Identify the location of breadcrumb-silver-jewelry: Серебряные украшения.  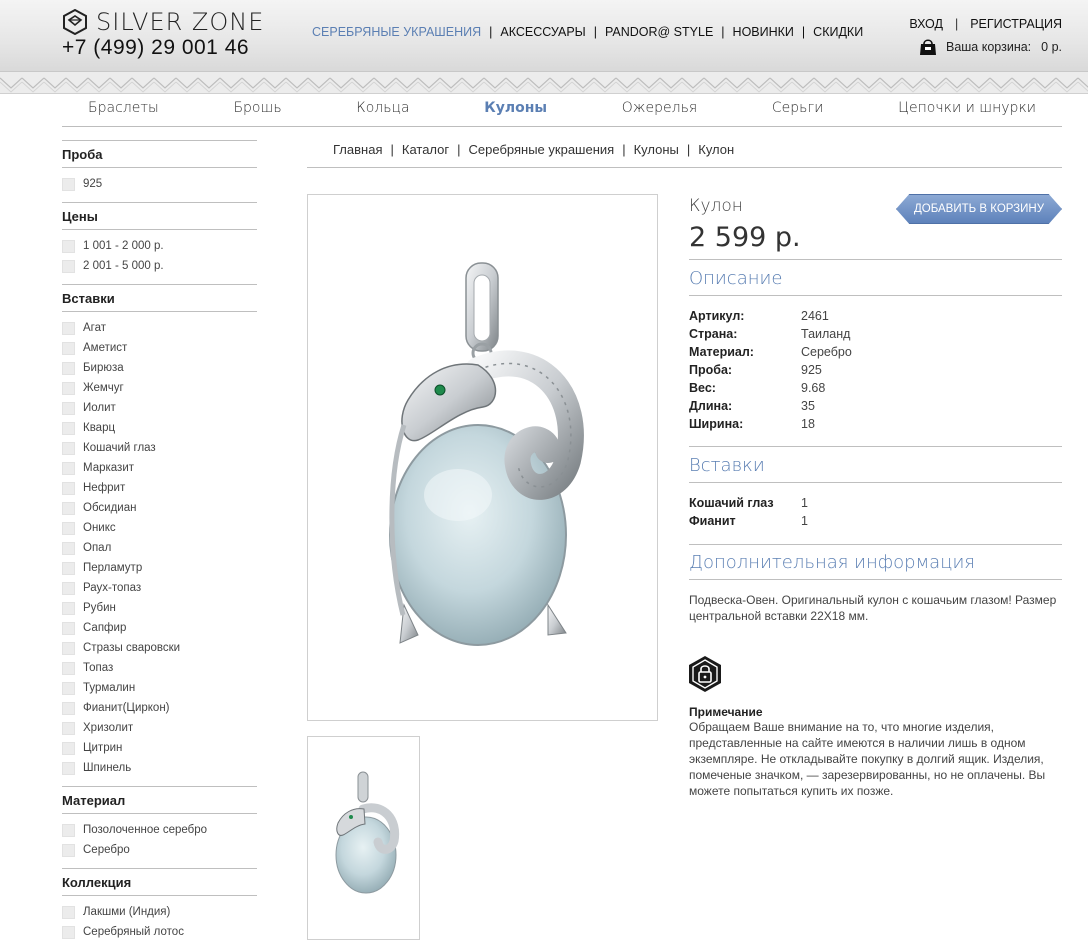
(542, 149).